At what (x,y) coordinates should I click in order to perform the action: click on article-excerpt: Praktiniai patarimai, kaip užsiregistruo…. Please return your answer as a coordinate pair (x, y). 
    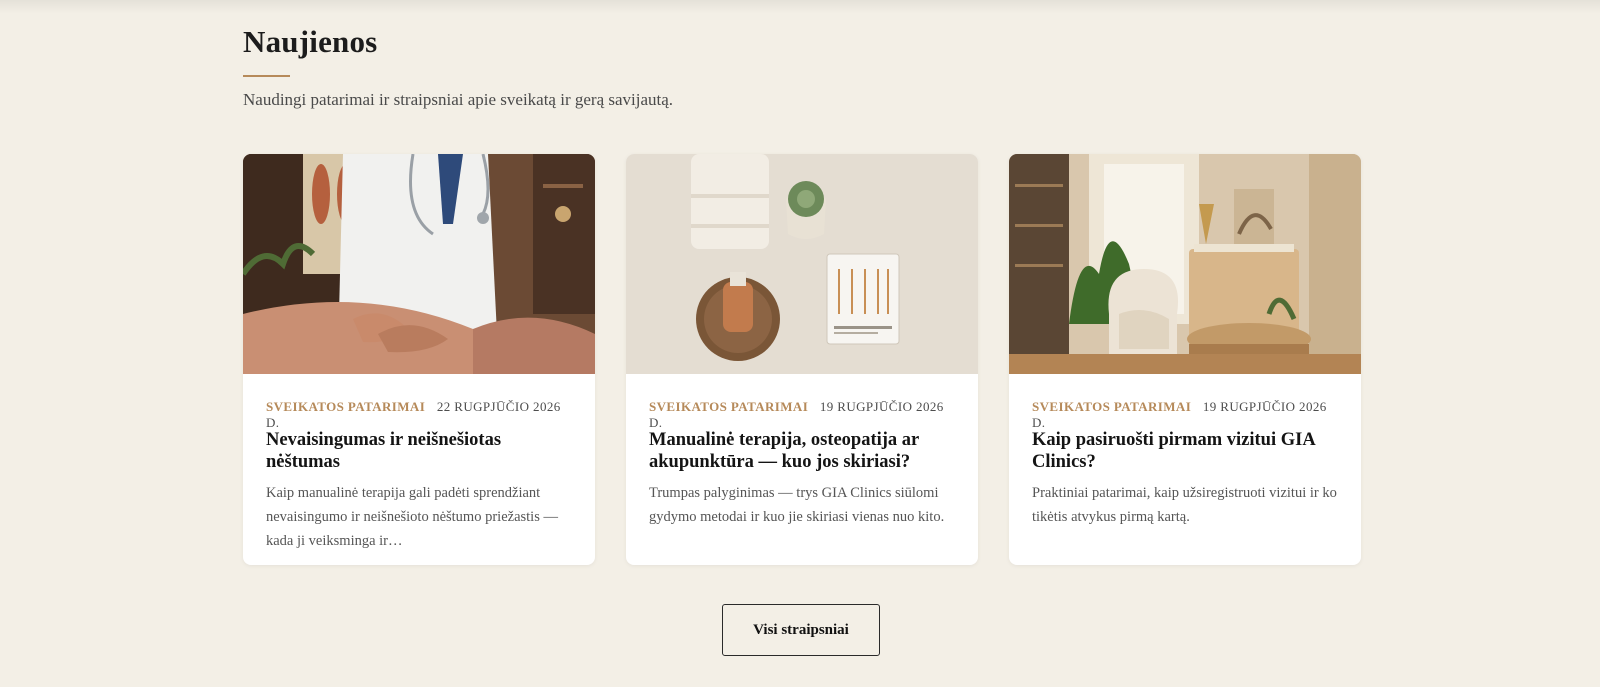
    Looking at the image, I should click on (1184, 505).